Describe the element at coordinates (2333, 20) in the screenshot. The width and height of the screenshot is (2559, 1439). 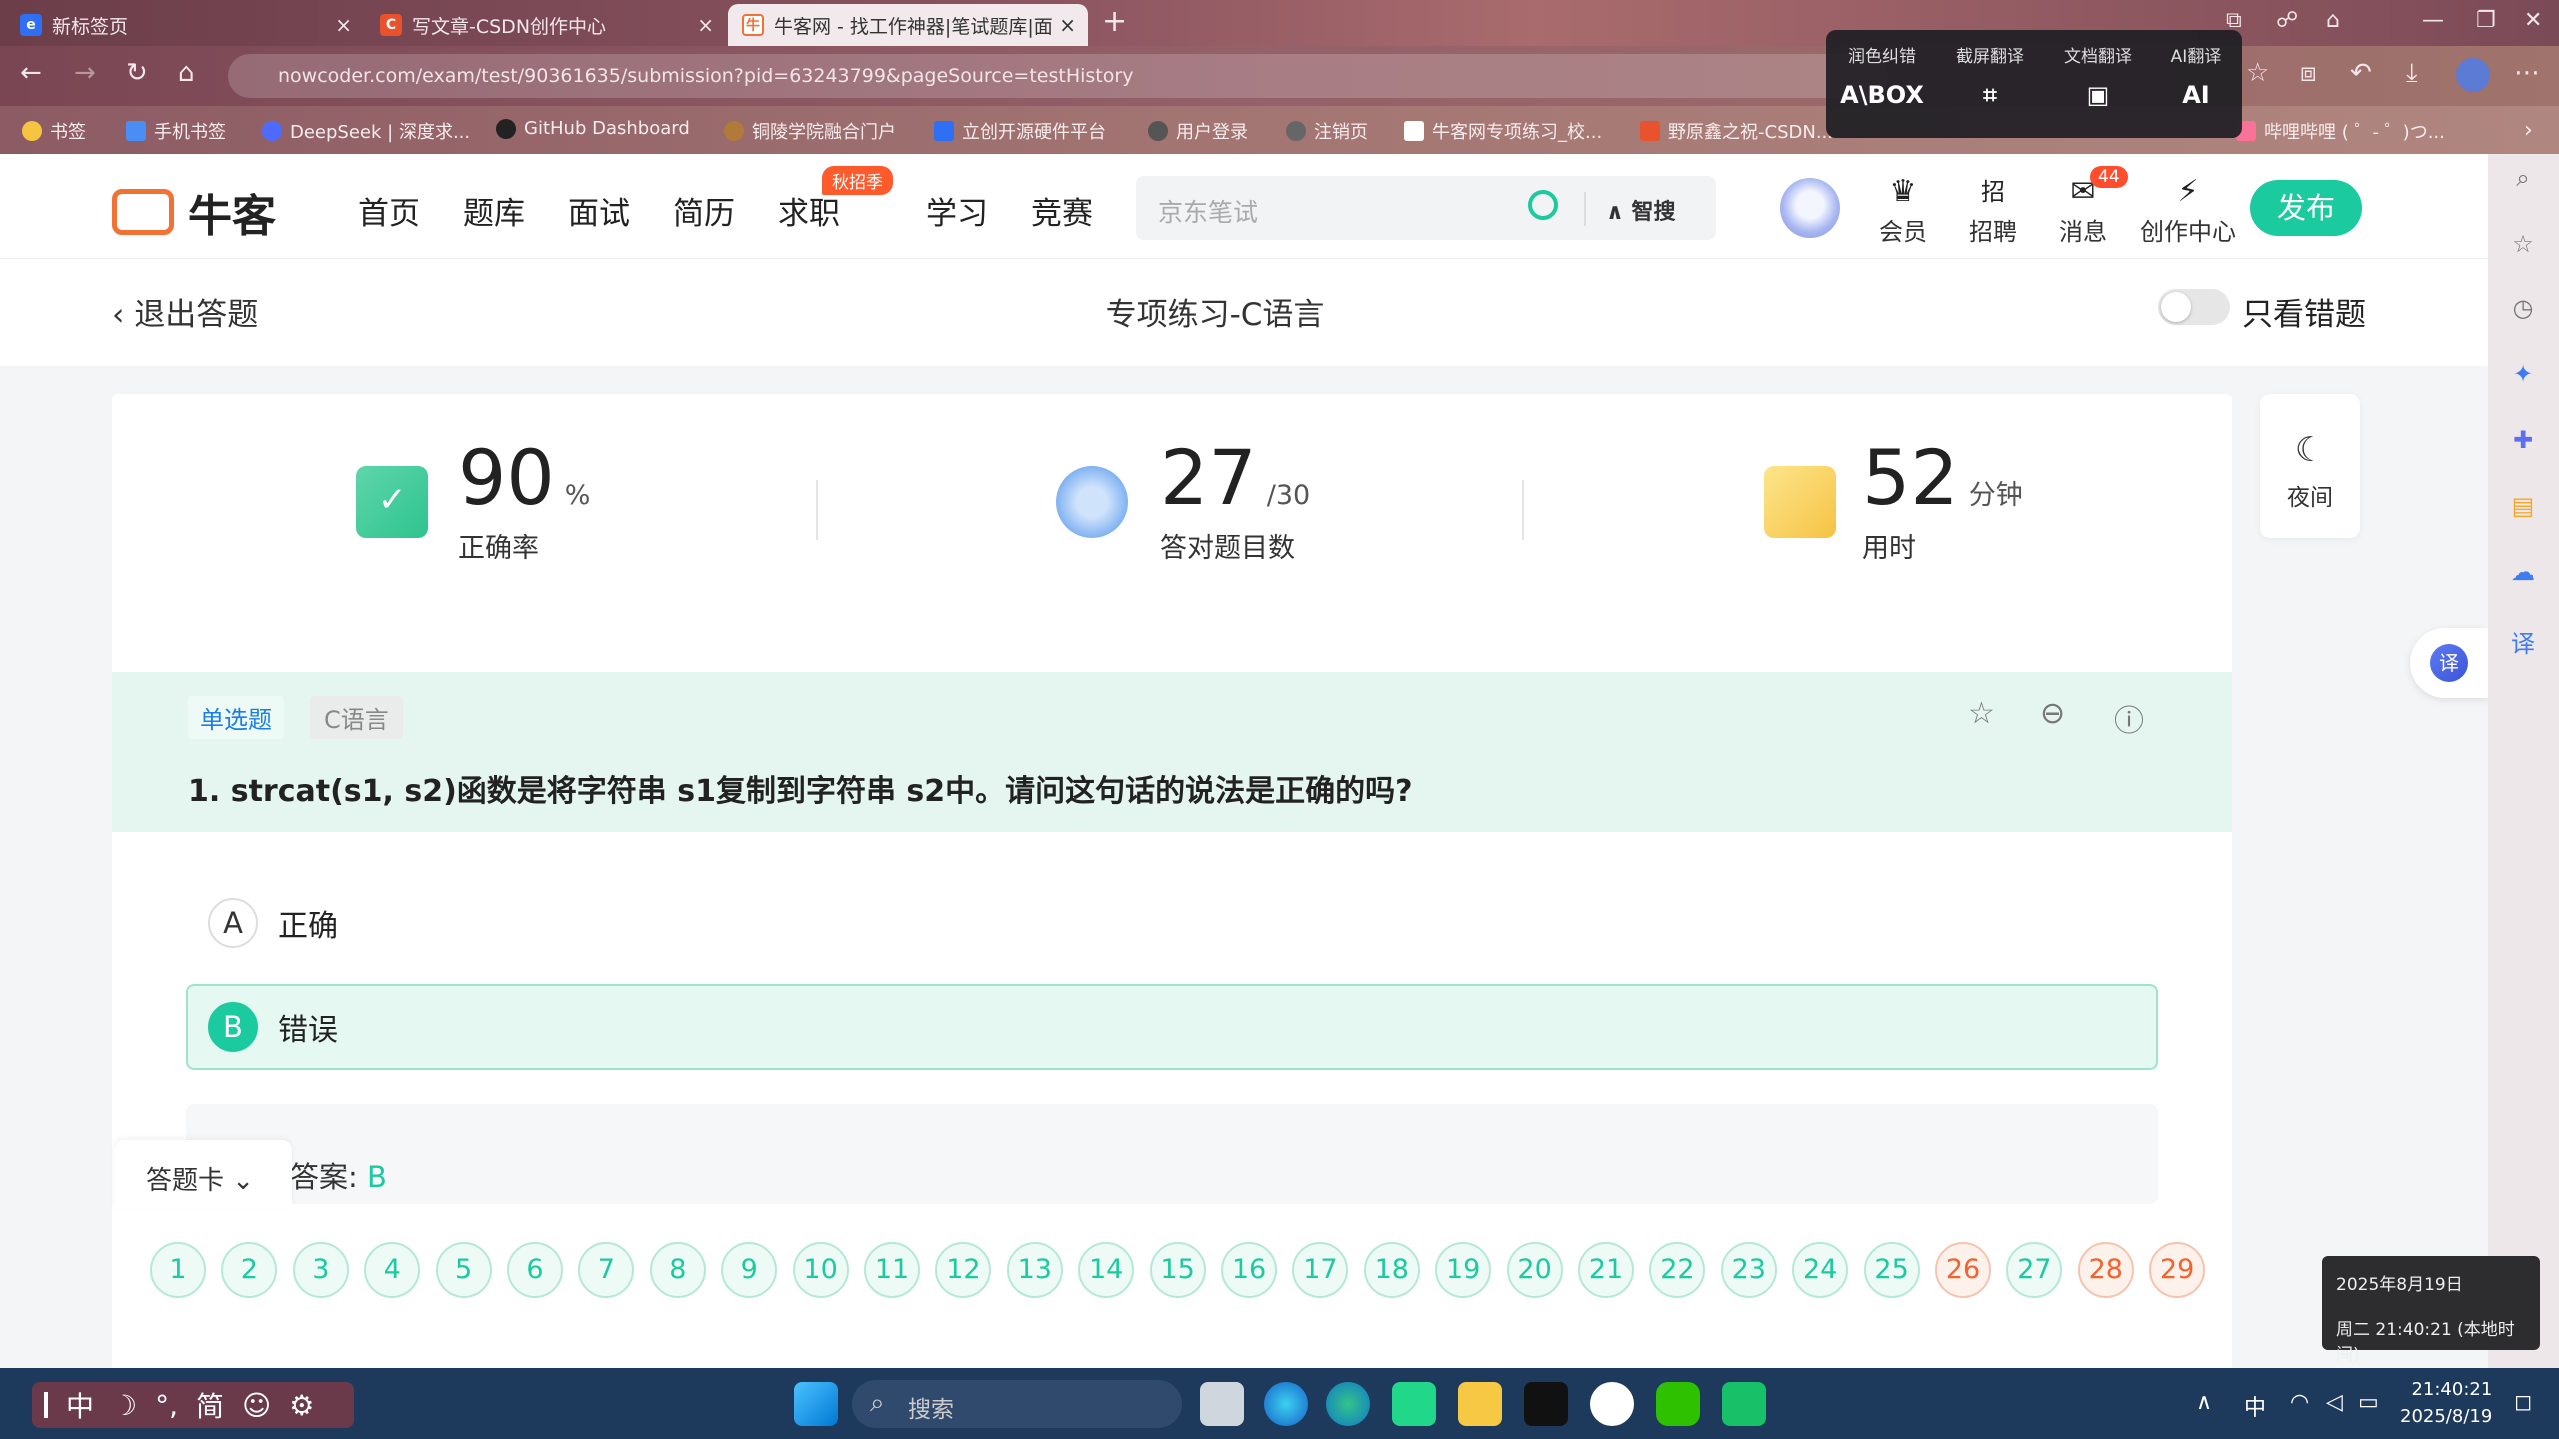
I see `extensions-icon: ⌂` at that location.